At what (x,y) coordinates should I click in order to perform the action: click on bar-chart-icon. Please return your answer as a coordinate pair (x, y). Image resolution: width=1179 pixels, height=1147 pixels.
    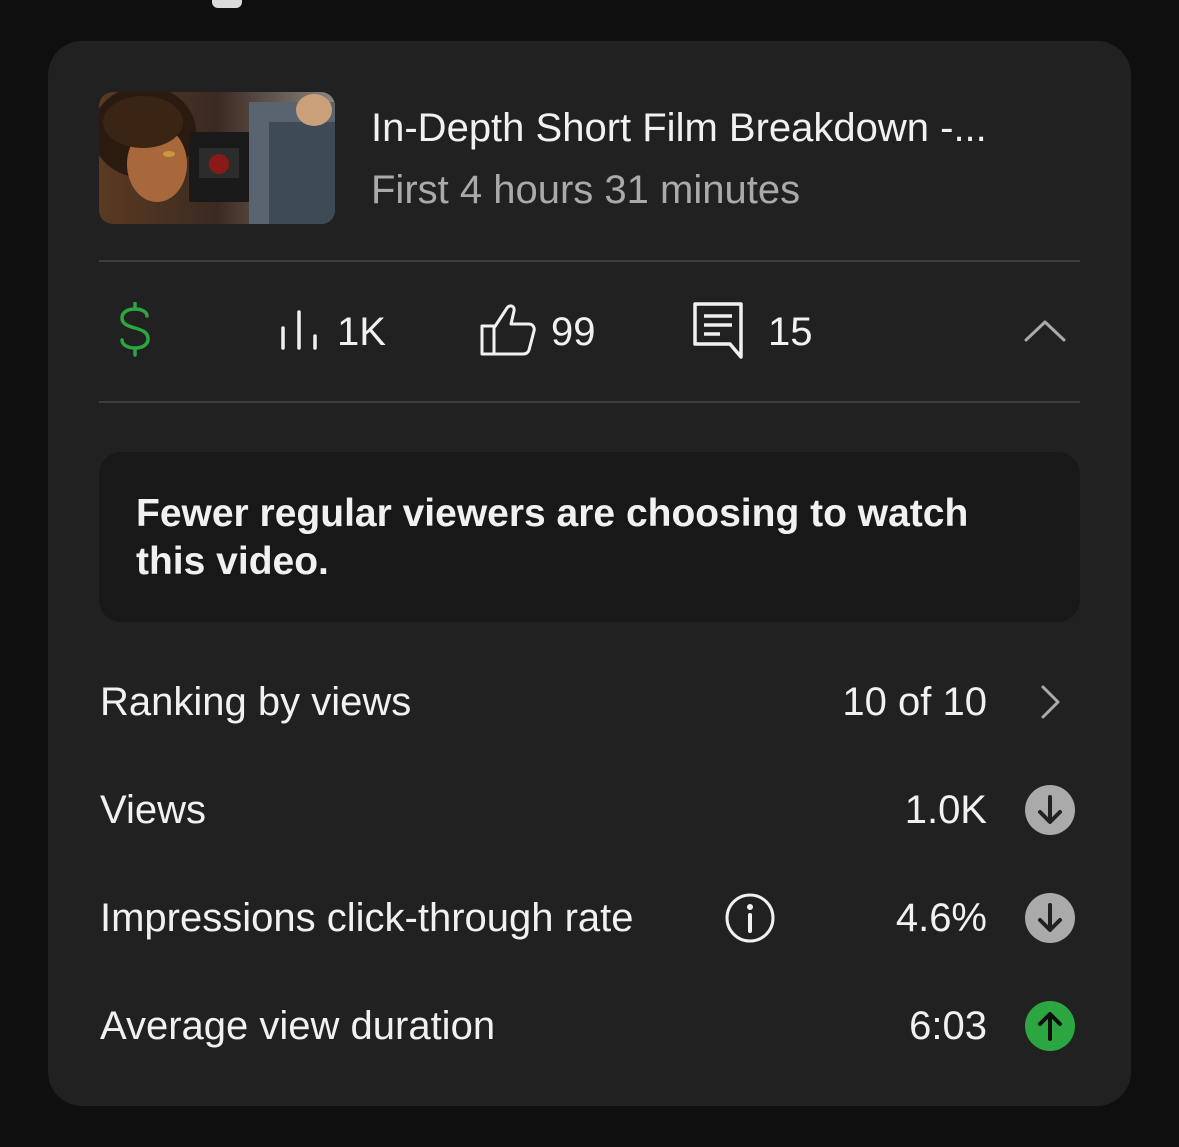
    Looking at the image, I should click on (301, 332).